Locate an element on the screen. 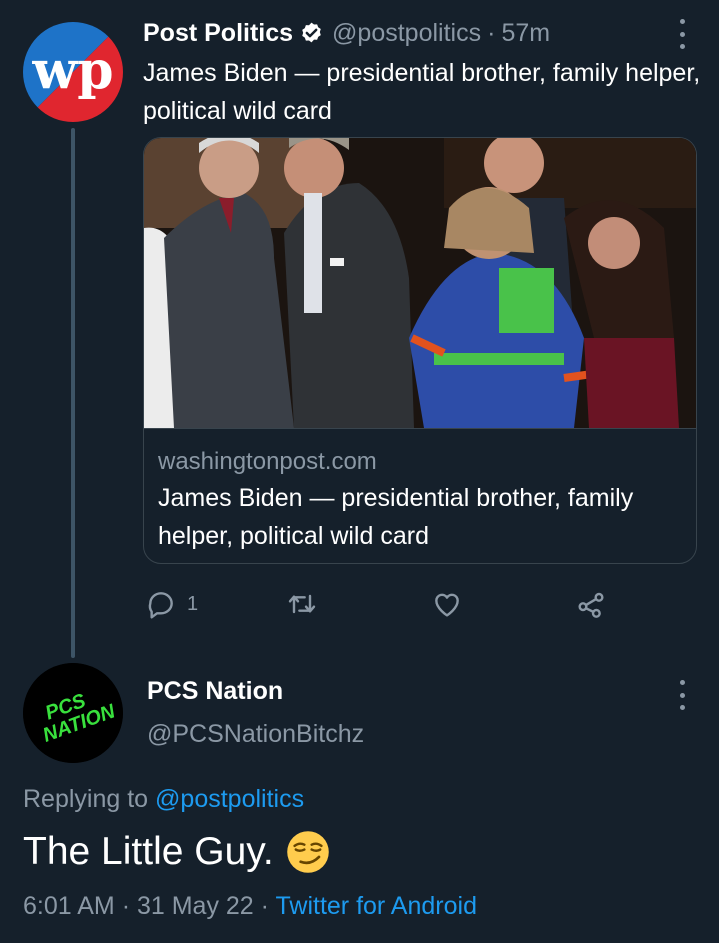  retweet-icon is located at coordinates (302, 604).